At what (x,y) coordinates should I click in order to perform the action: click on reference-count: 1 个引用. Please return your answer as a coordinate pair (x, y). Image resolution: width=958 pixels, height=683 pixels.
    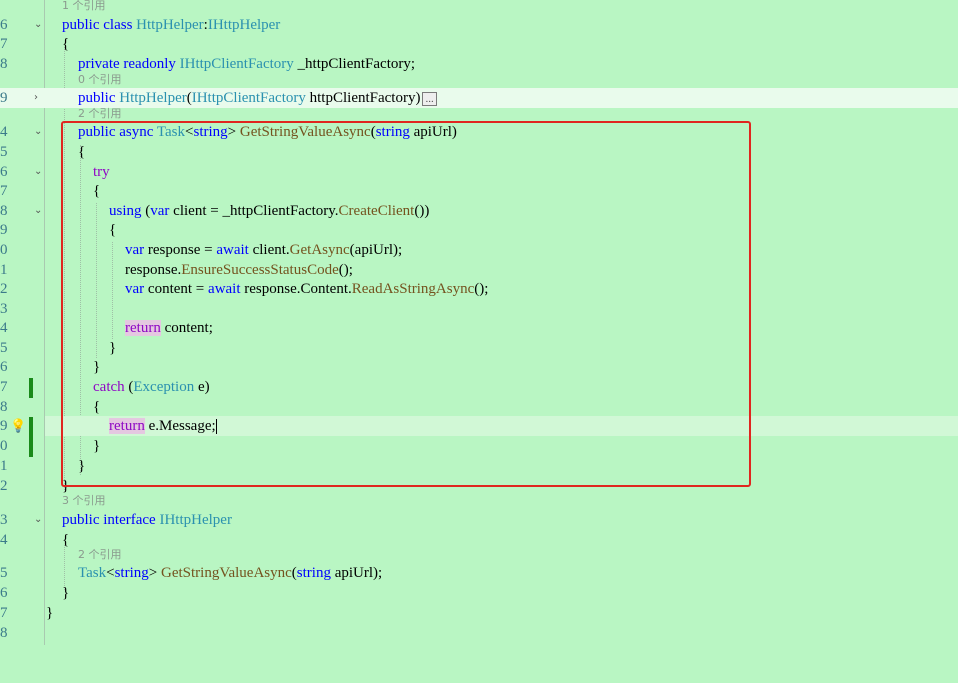
    Looking at the image, I should click on (84, 8).